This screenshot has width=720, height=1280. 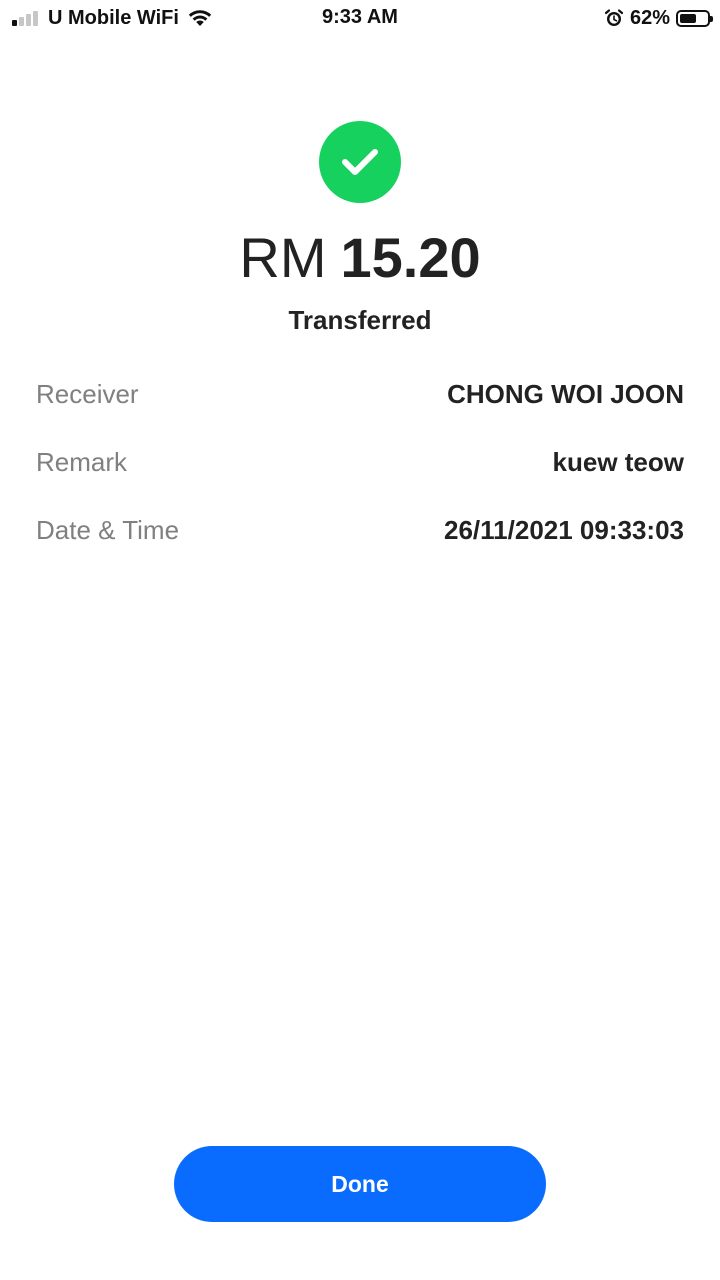 I want to click on receiver-label: Receiver, so click(x=87, y=393).